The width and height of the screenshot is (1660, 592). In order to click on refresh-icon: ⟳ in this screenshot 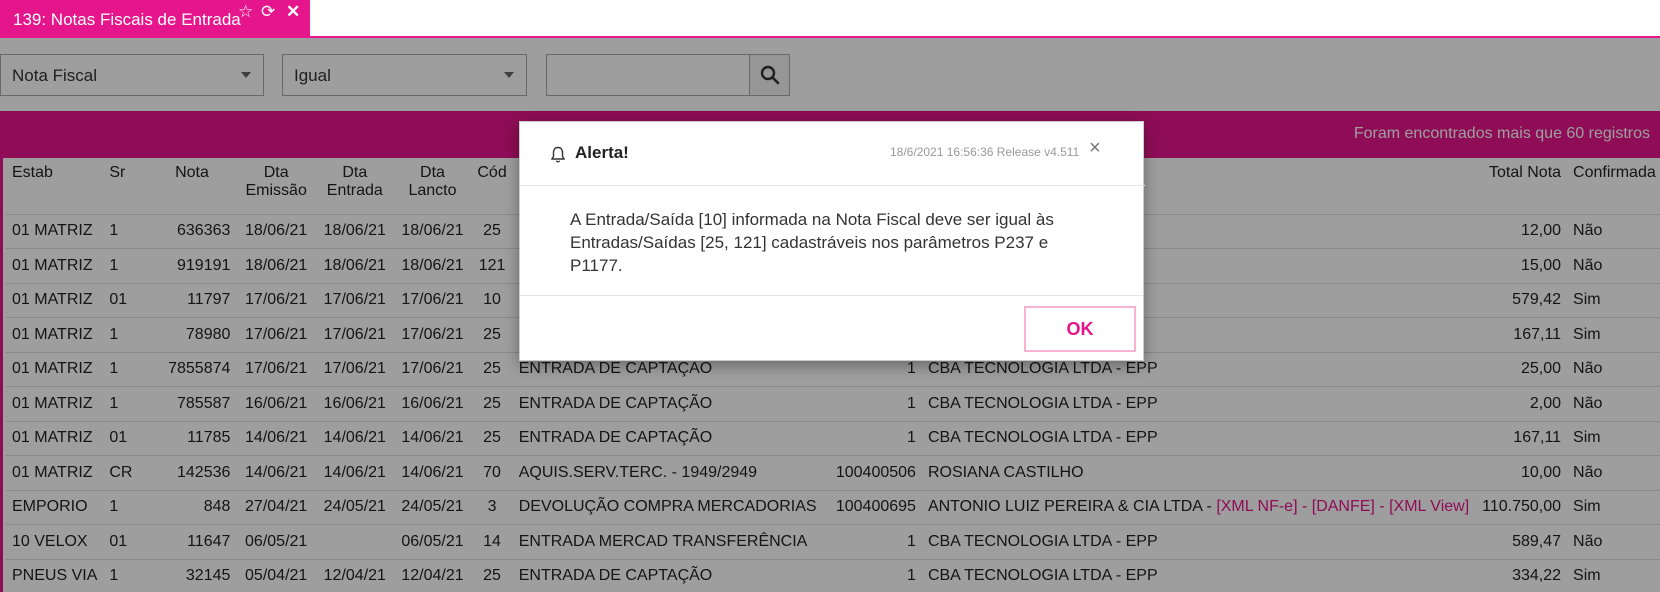, I will do `click(268, 12)`.